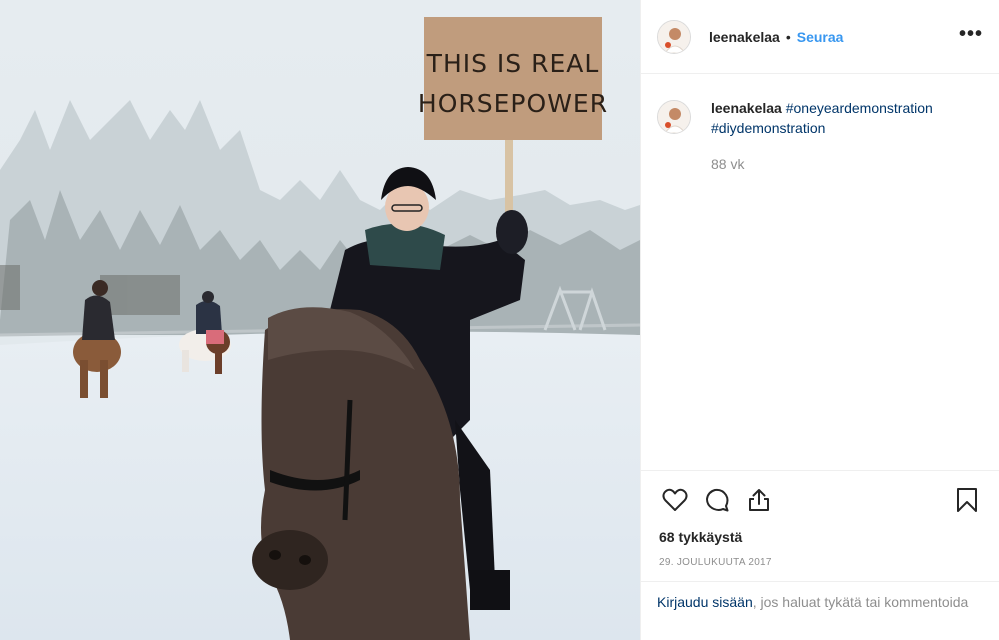  I want to click on avatar-image, so click(674, 36).